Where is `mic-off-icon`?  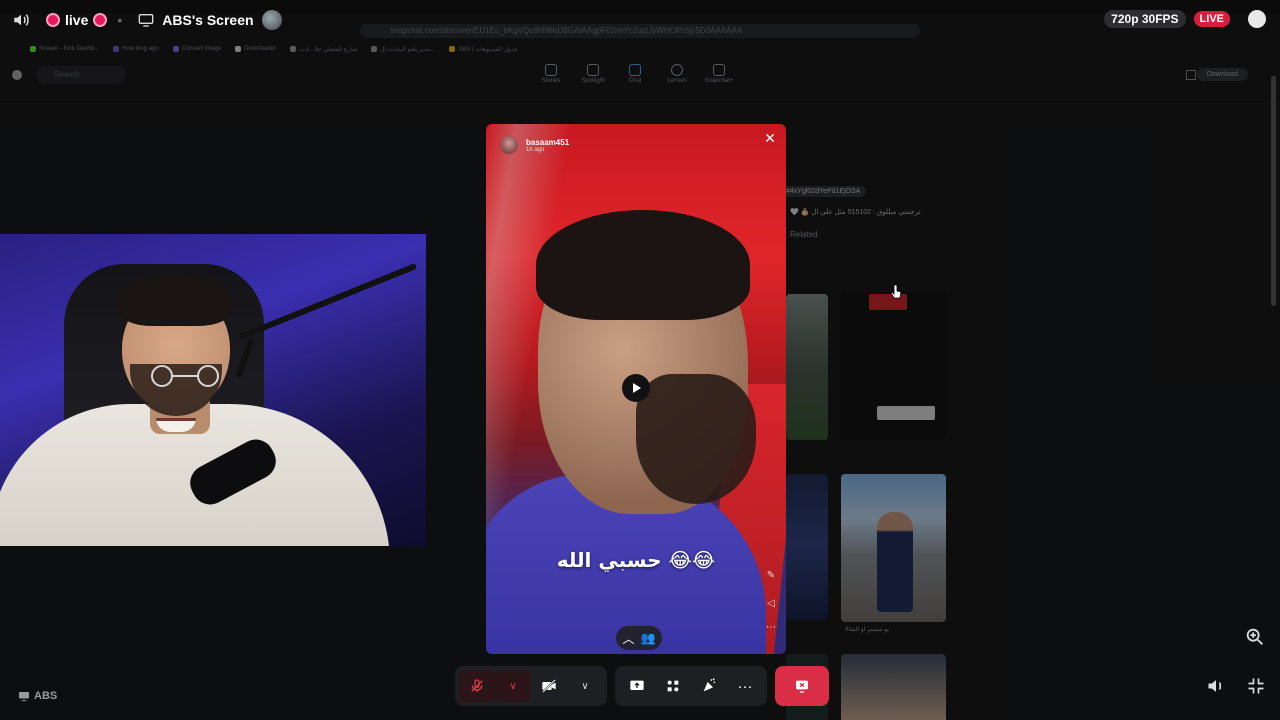 mic-off-icon is located at coordinates (477, 685).